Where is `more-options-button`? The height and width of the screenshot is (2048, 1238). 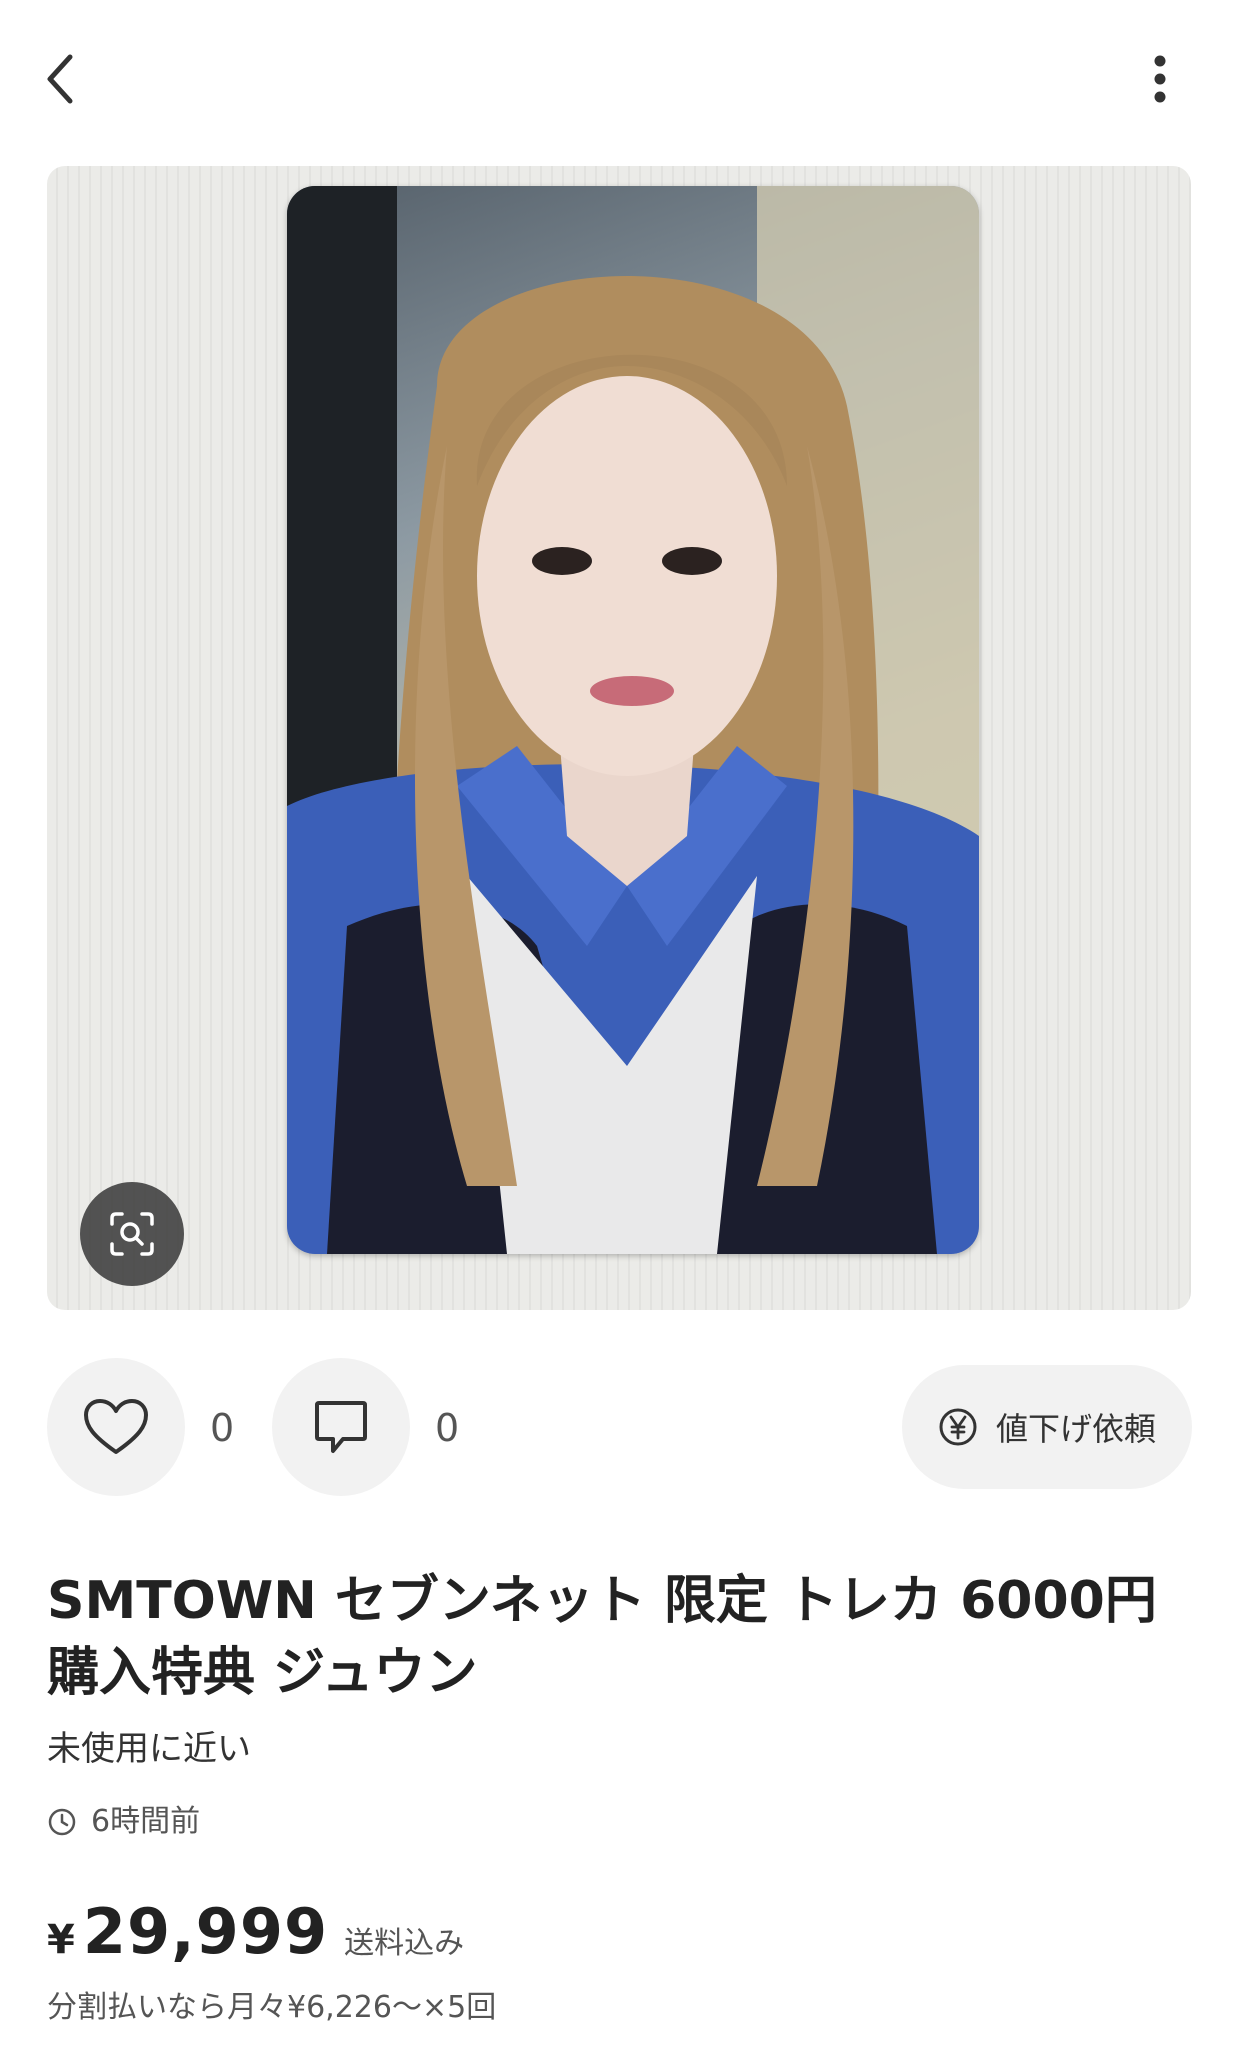 more-options-button is located at coordinates (1160, 79).